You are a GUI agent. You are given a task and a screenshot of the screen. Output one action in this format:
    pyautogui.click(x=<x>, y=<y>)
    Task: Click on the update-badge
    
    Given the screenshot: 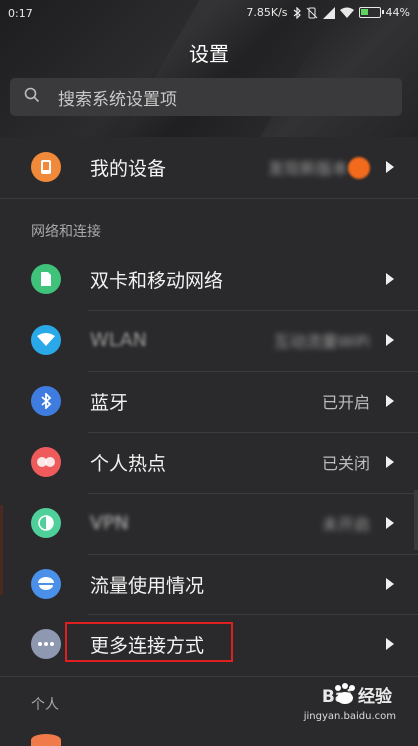 What is the action you would take?
    pyautogui.click(x=359, y=168)
    